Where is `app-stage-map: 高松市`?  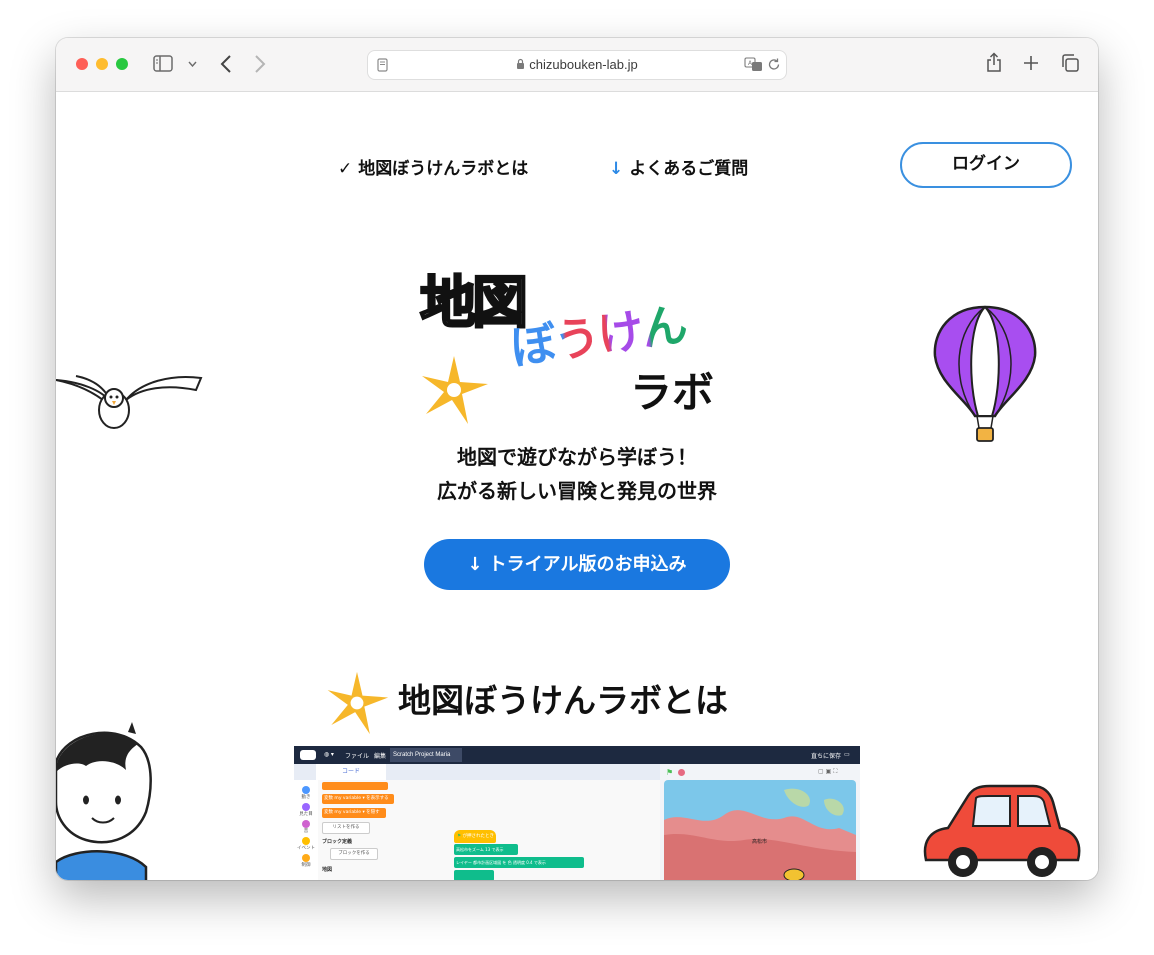
app-stage-map: 高松市 is located at coordinates (760, 830).